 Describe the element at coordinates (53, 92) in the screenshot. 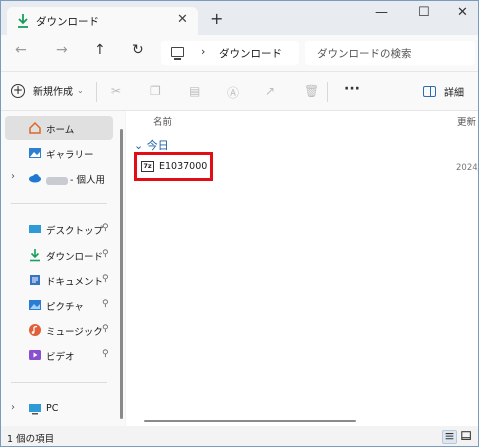

I see `new-button-label: 新規作成` at that location.